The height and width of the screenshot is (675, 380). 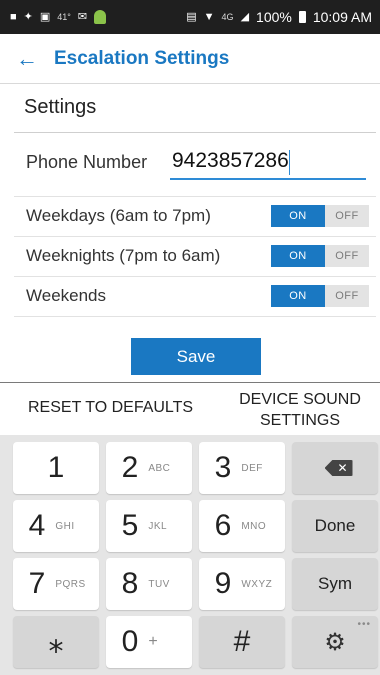 I want to click on section-divider, so click(x=195, y=132).